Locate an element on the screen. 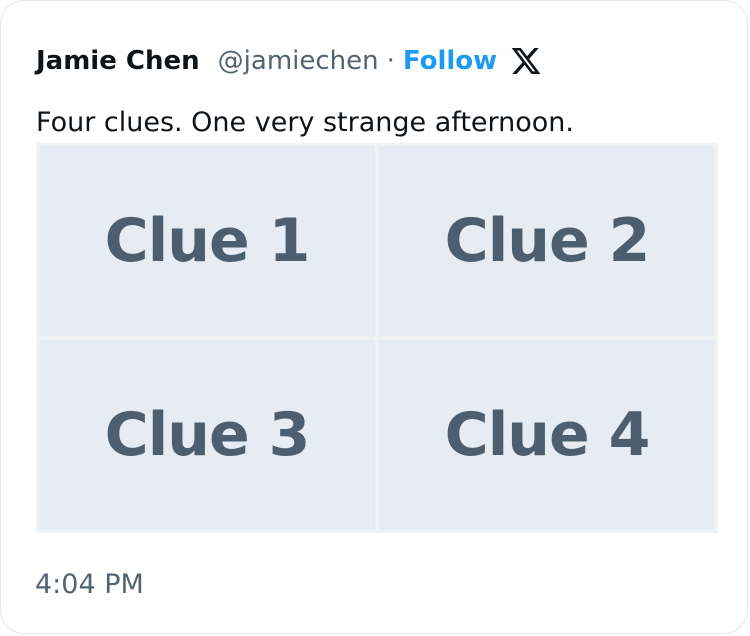 The width and height of the screenshot is (750, 636). tweet-image-3: Clue 3 is located at coordinates (207, 435).